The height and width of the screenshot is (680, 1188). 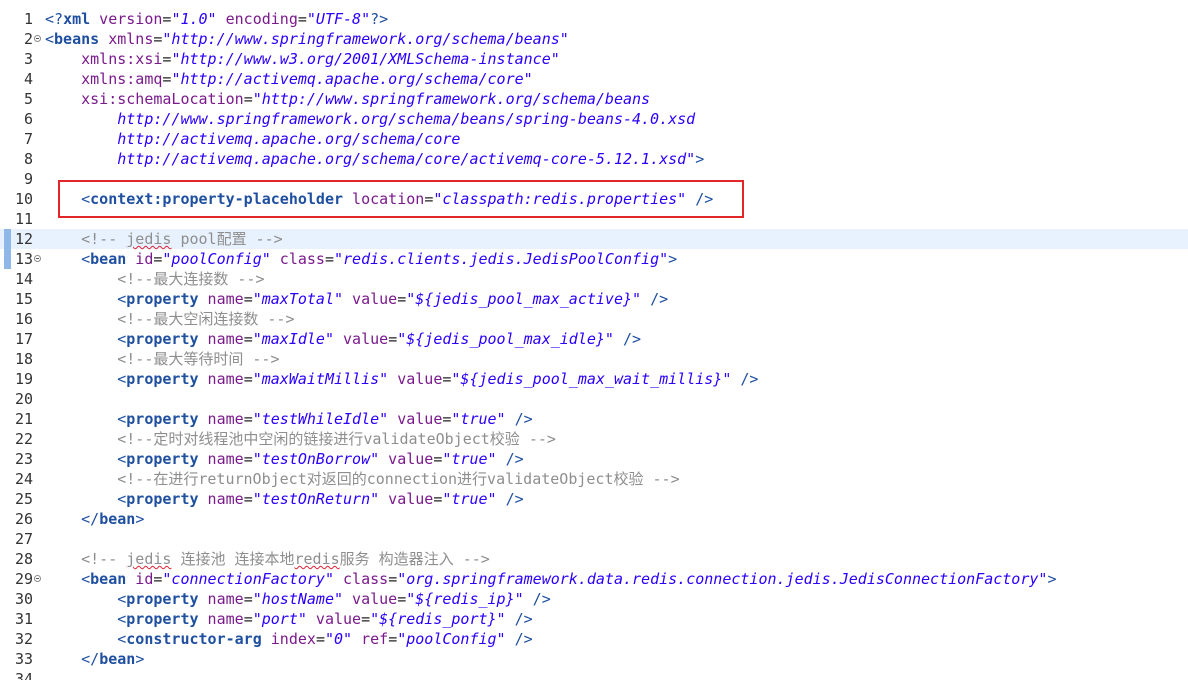 I want to click on code-token: xmlns:xsi, so click(x=104, y=59).